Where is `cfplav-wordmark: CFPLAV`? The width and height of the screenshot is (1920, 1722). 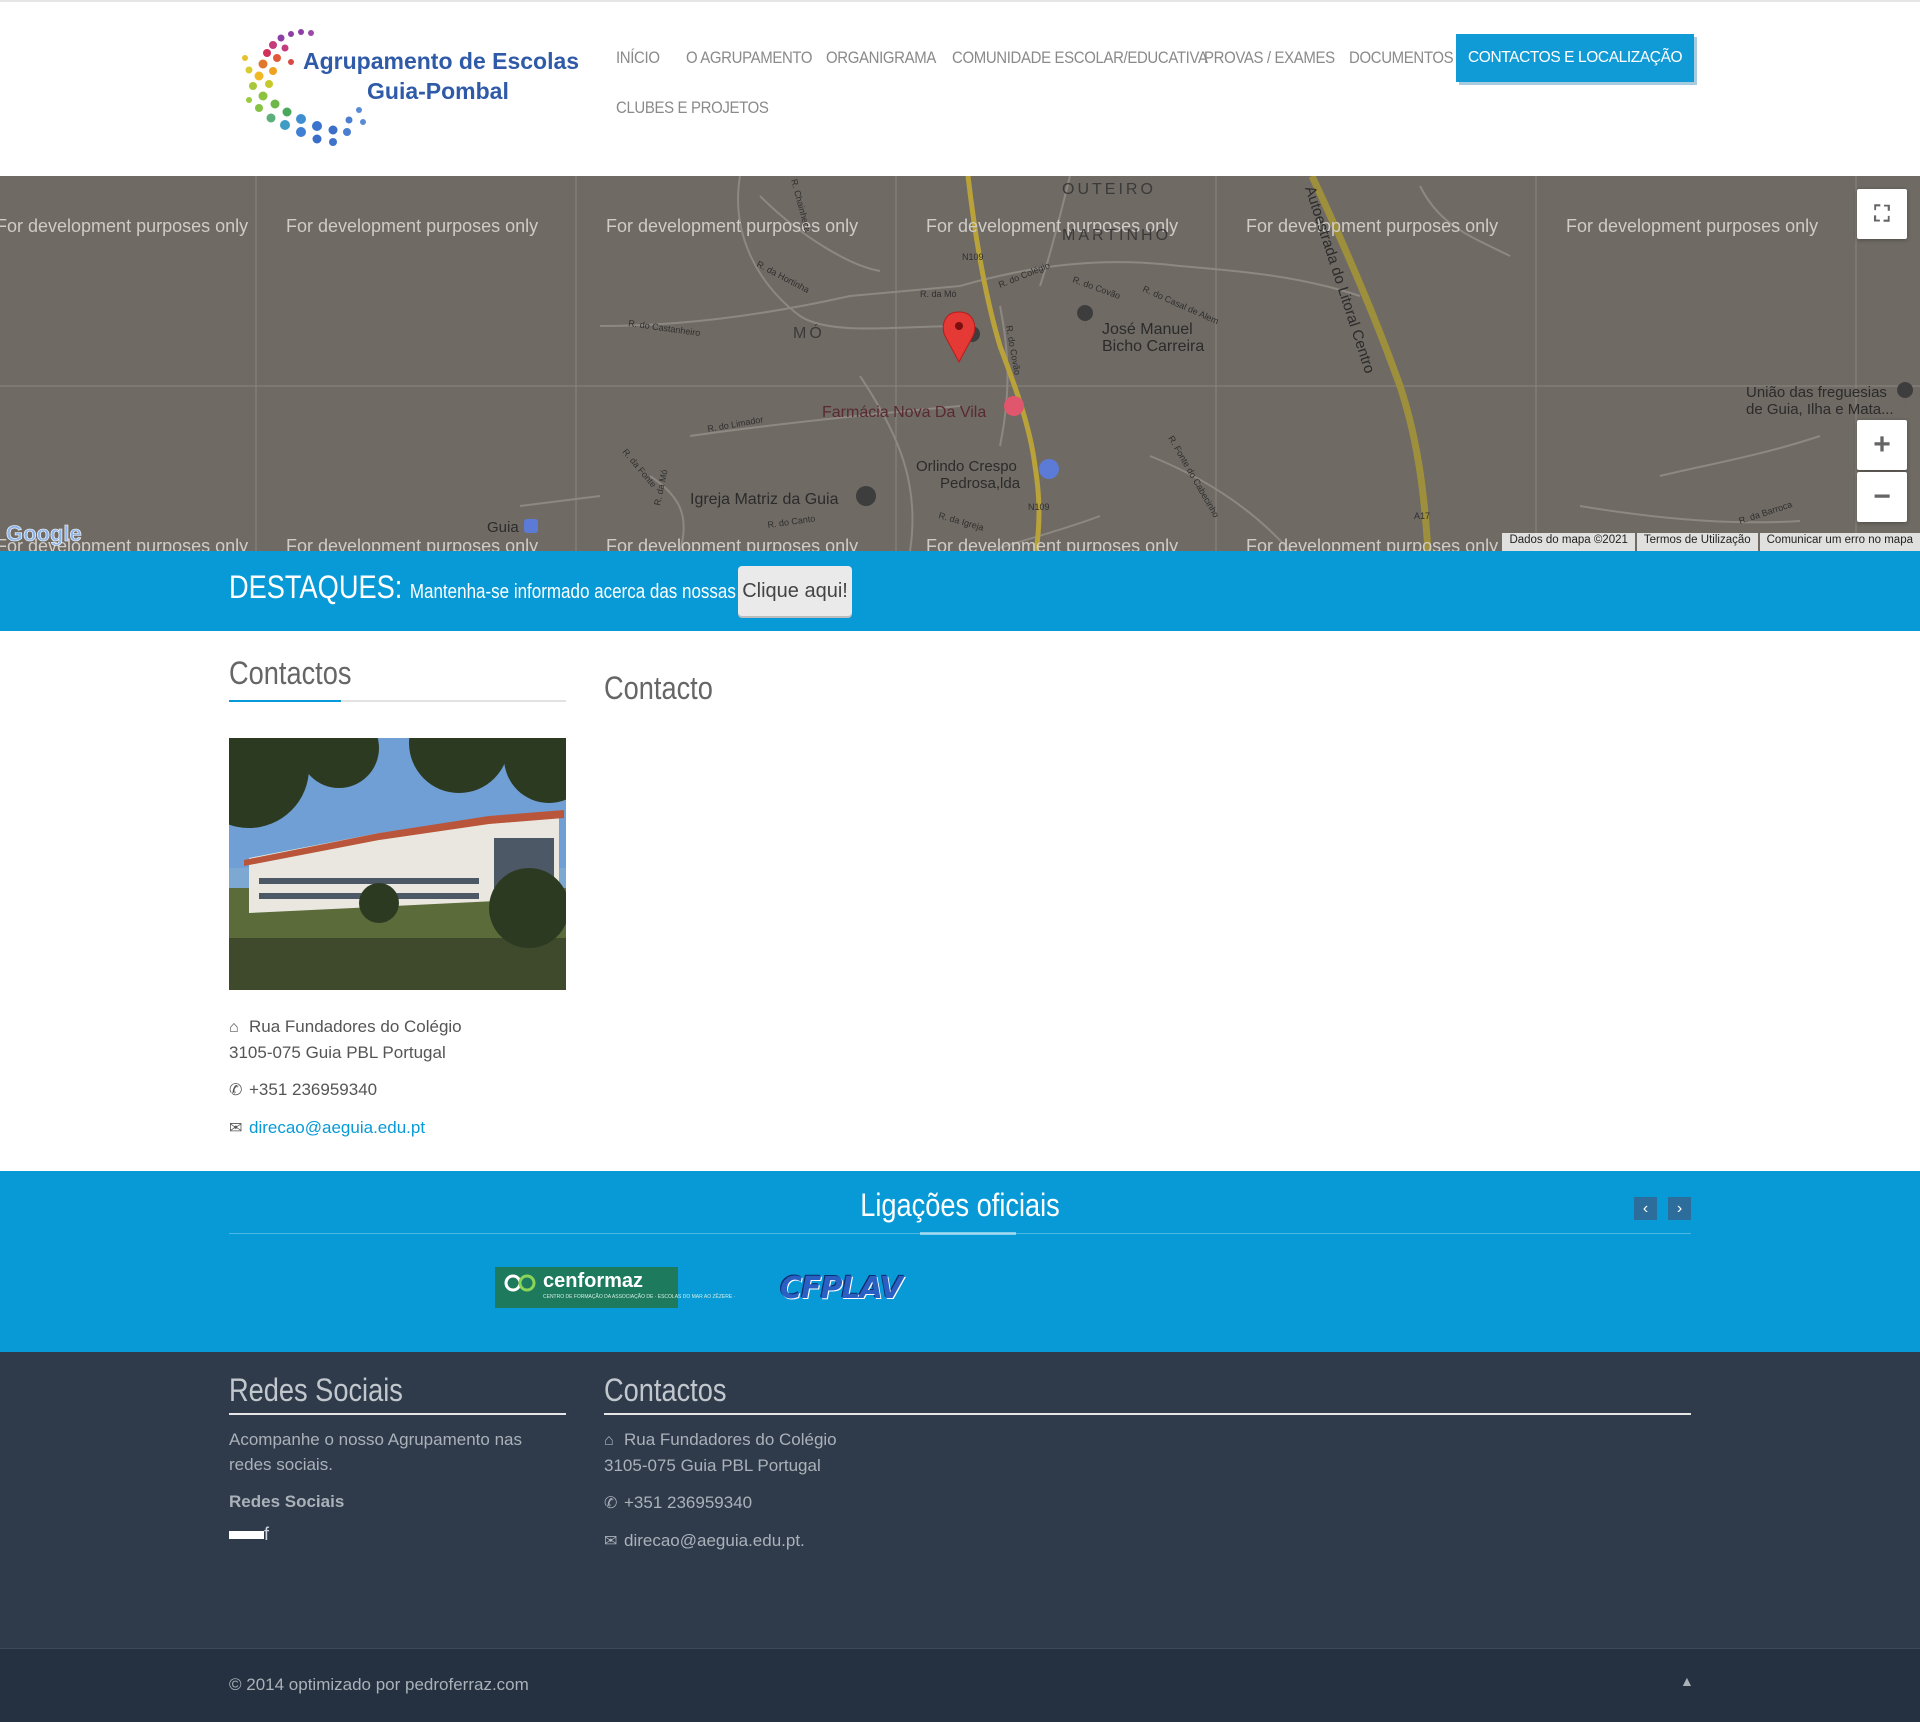 cfplav-wordmark: CFPLAV is located at coordinates (841, 1288).